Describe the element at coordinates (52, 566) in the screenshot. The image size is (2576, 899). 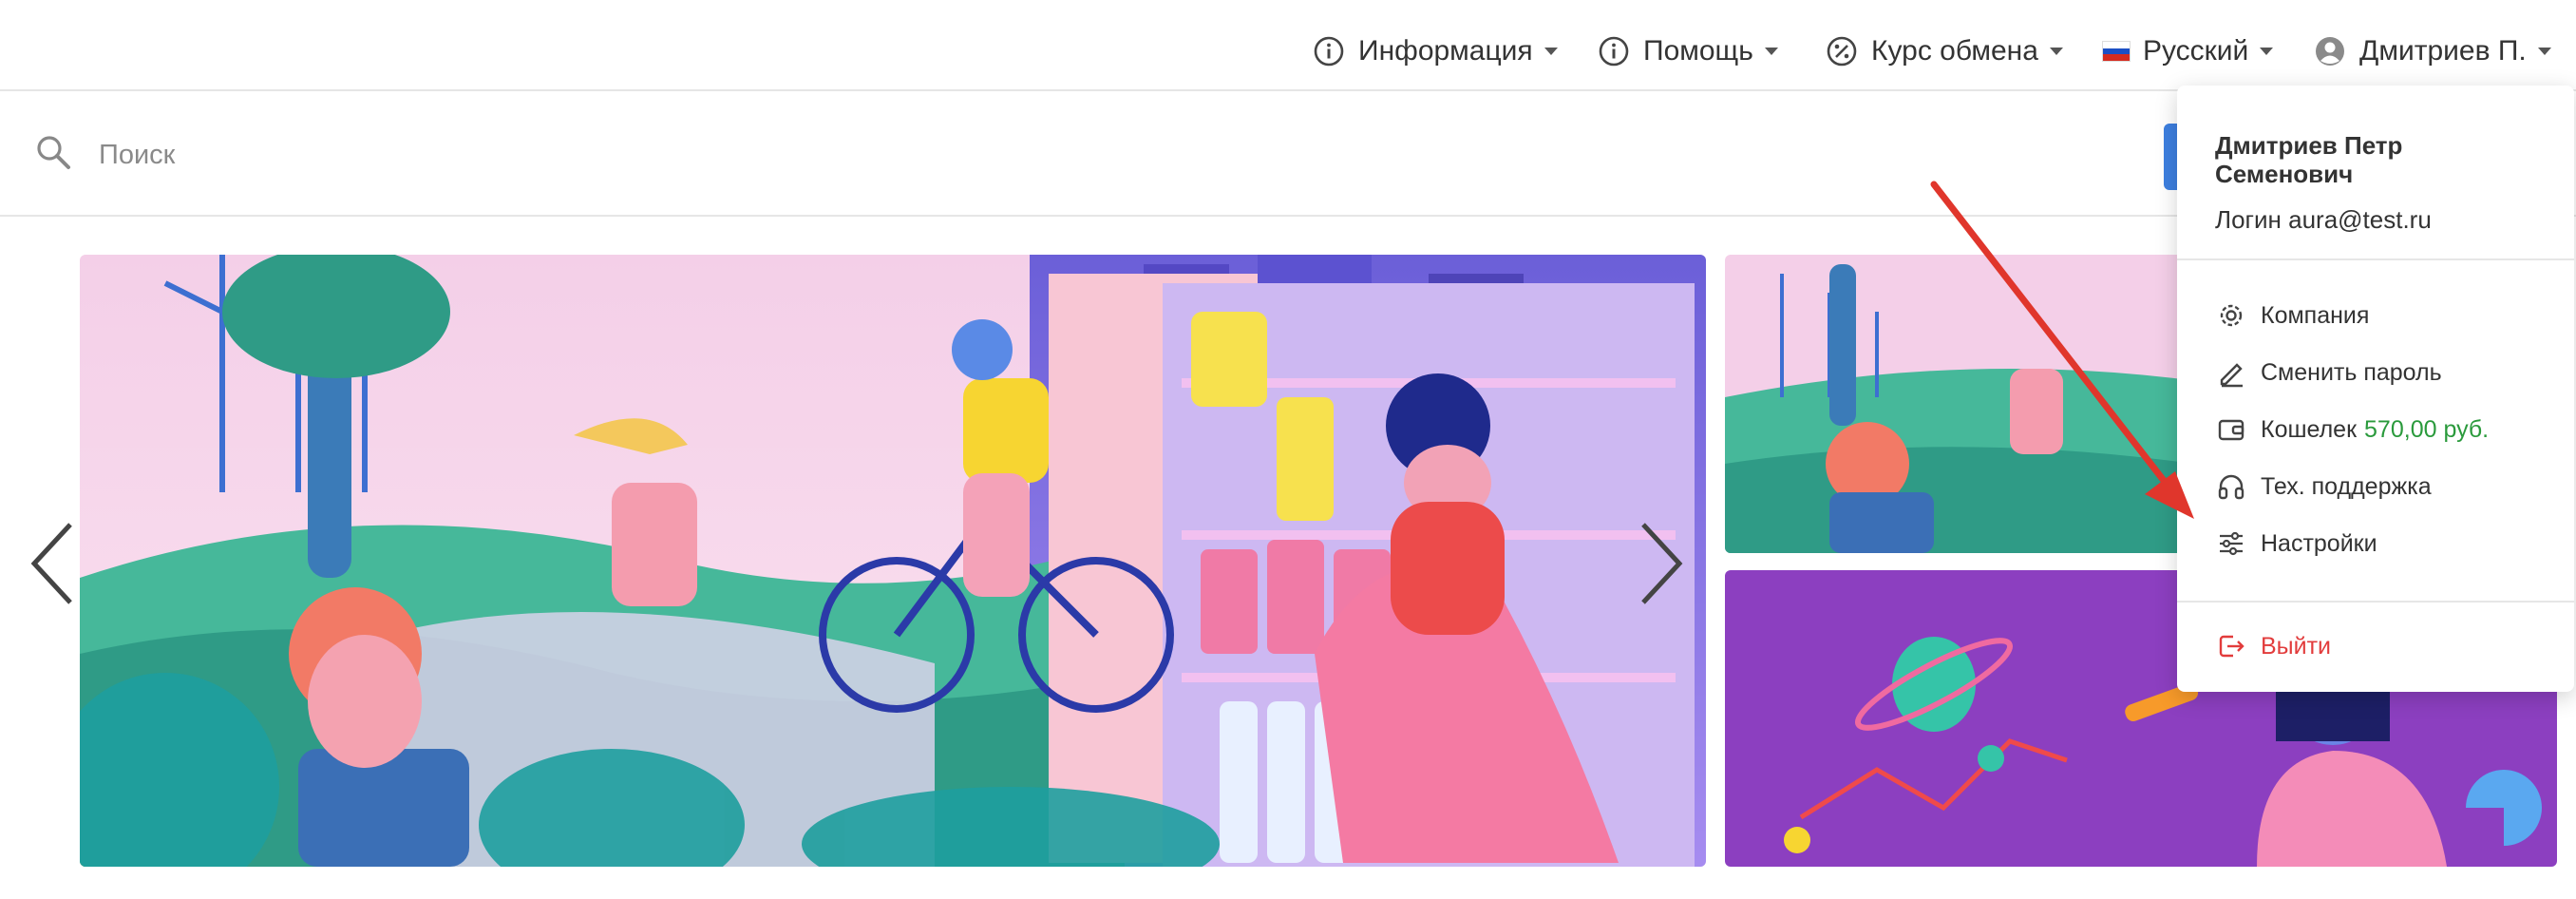
I see `carousel-prev-arrow` at that location.